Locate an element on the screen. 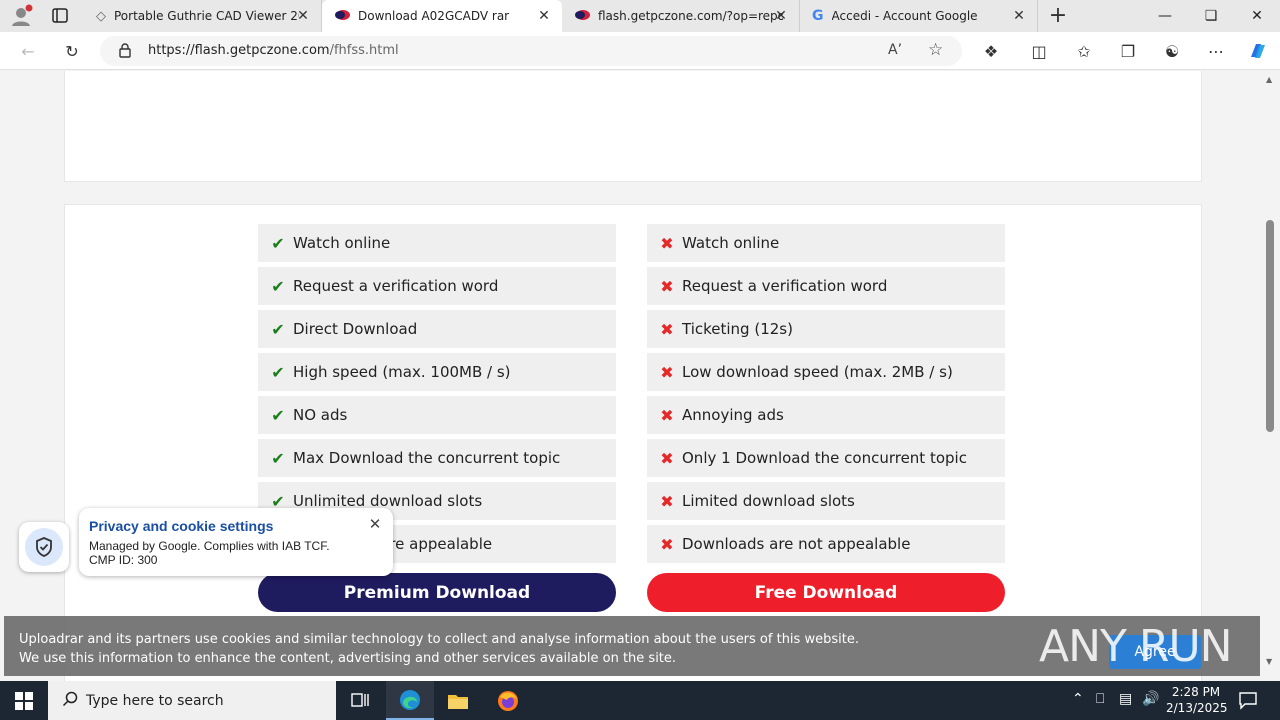  profile-icon is located at coordinates (21, 16).